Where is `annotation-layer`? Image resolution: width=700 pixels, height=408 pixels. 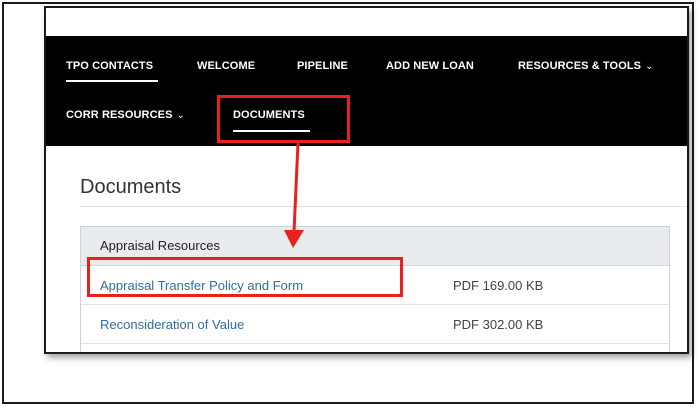
annotation-layer is located at coordinates (294, 195).